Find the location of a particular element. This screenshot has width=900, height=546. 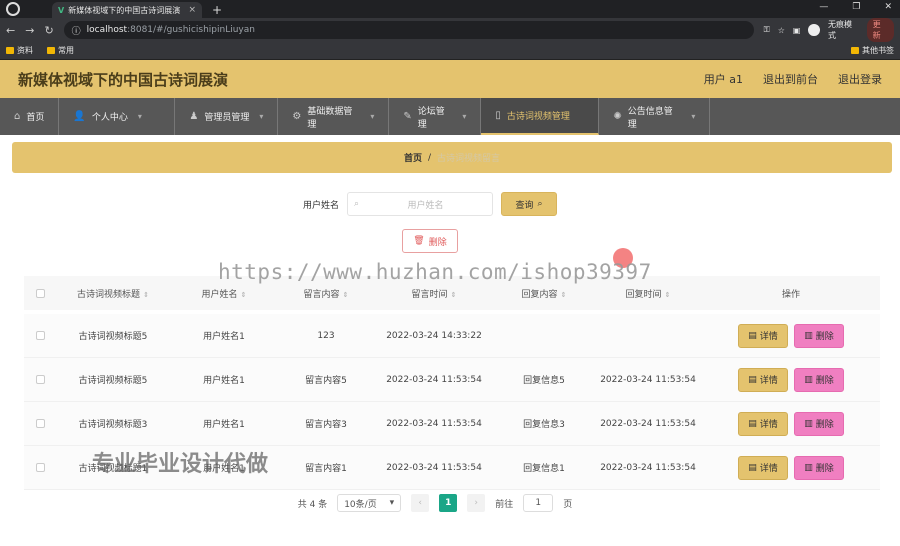

nav-item-home: ⌂ 首页 is located at coordinates (30, 116).